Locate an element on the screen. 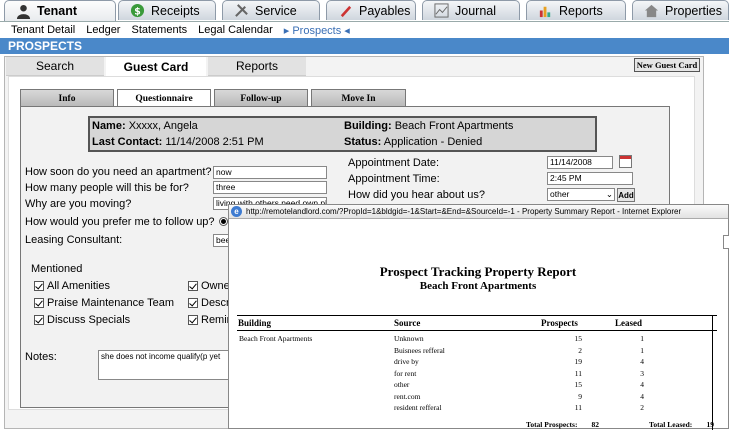 The image size is (729, 430). chart-icon is located at coordinates (441, 11).